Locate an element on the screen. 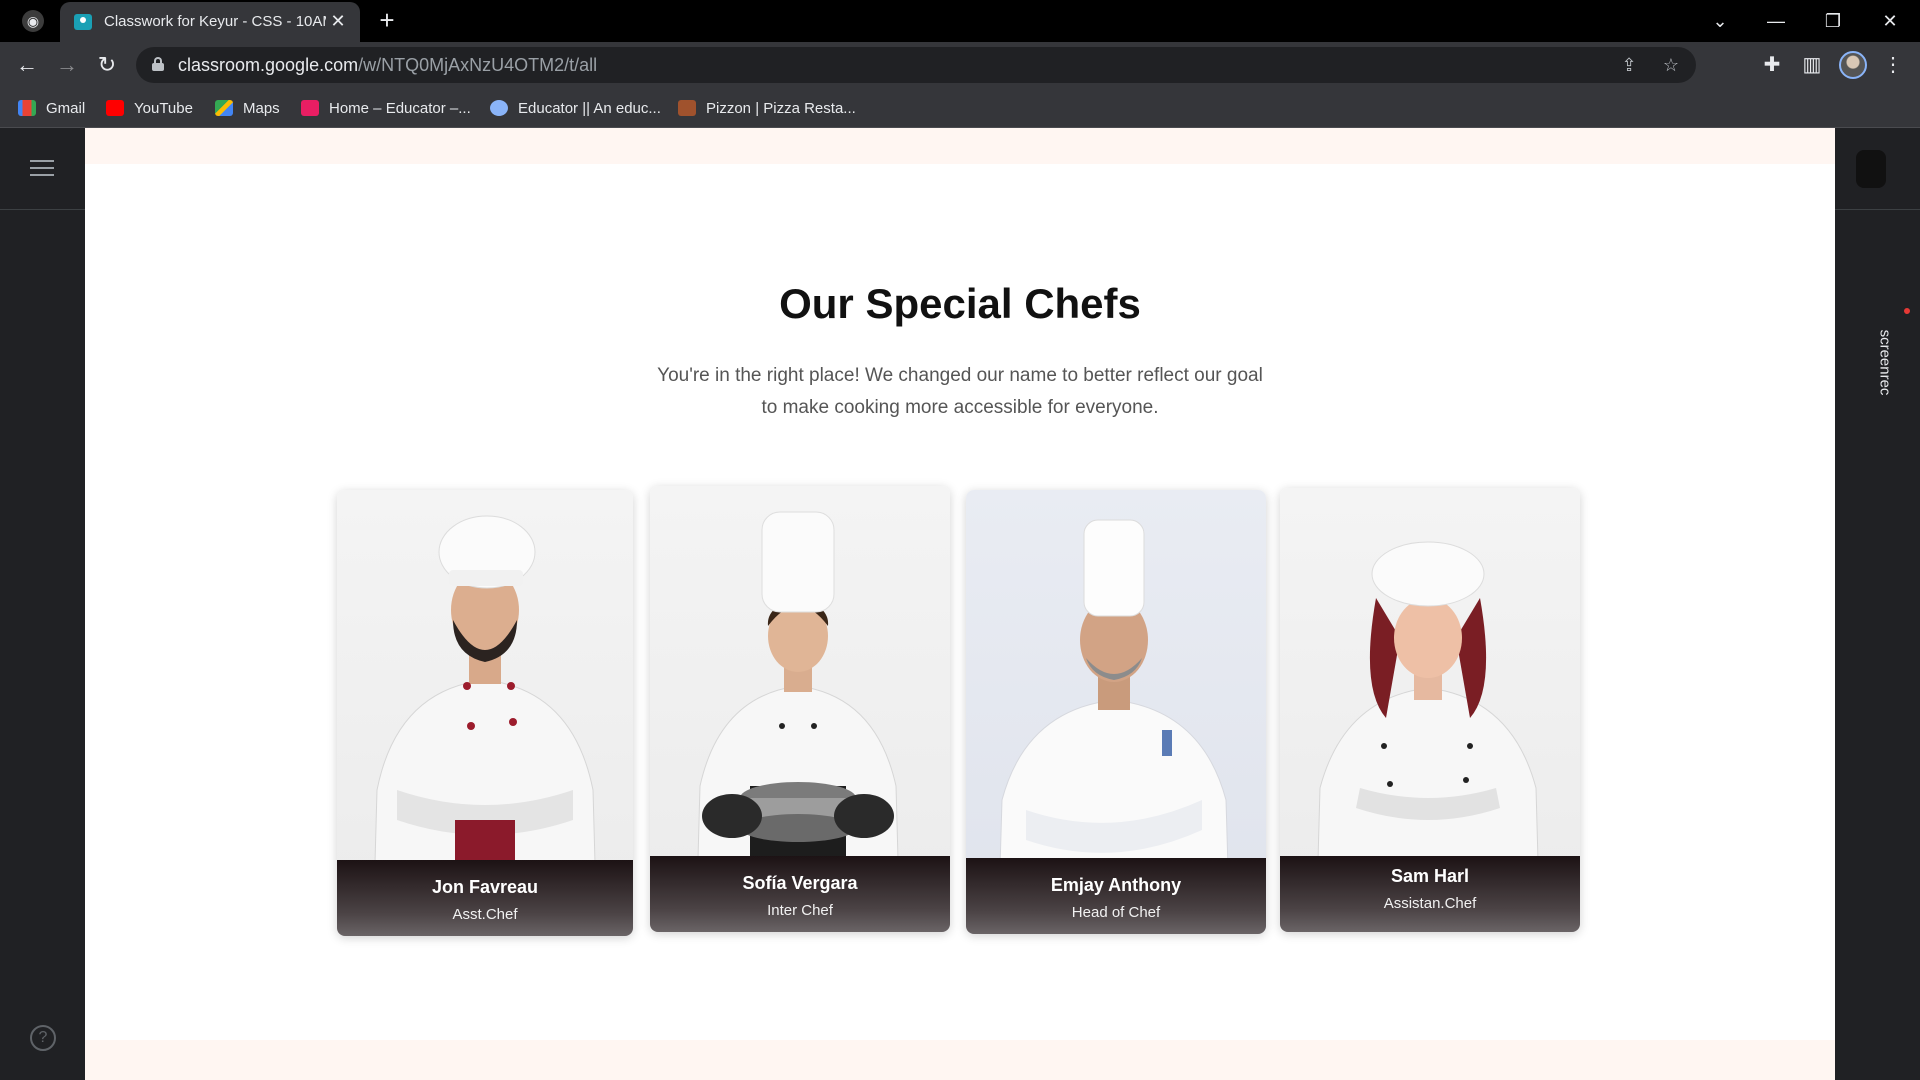 This screenshot has width=1920, height=1080. screenrec-badge: screenrec is located at coordinates (1898, 368).